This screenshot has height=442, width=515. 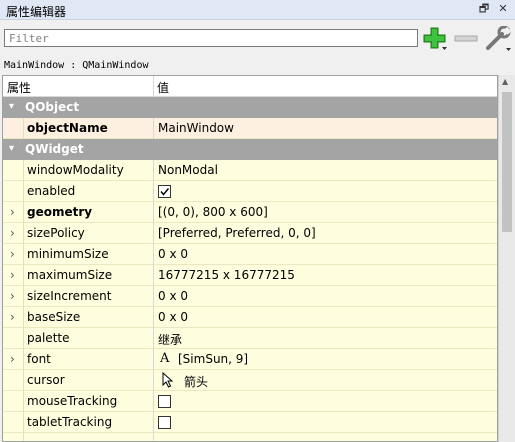 I want to click on property-row-geometry: › geometry [(0, 0), 800 x 600], so click(x=250, y=212).